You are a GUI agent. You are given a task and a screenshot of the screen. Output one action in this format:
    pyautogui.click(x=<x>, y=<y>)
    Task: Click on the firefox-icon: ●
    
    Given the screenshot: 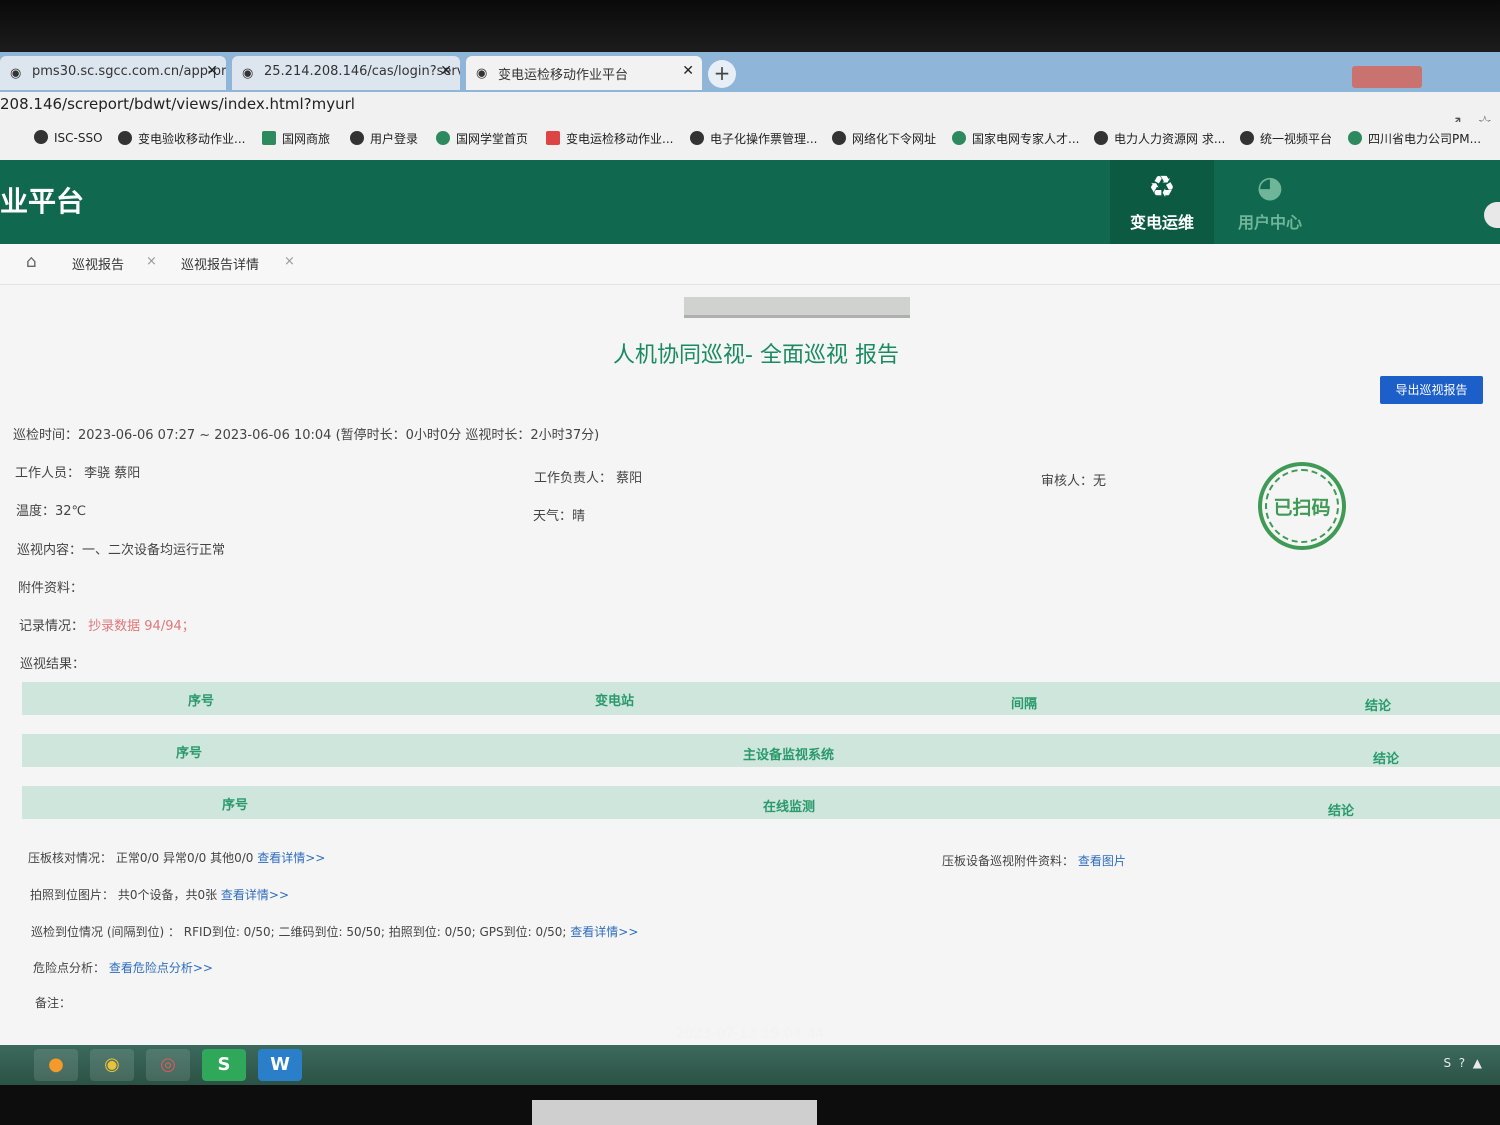 What is the action you would take?
    pyautogui.click(x=56, y=1065)
    